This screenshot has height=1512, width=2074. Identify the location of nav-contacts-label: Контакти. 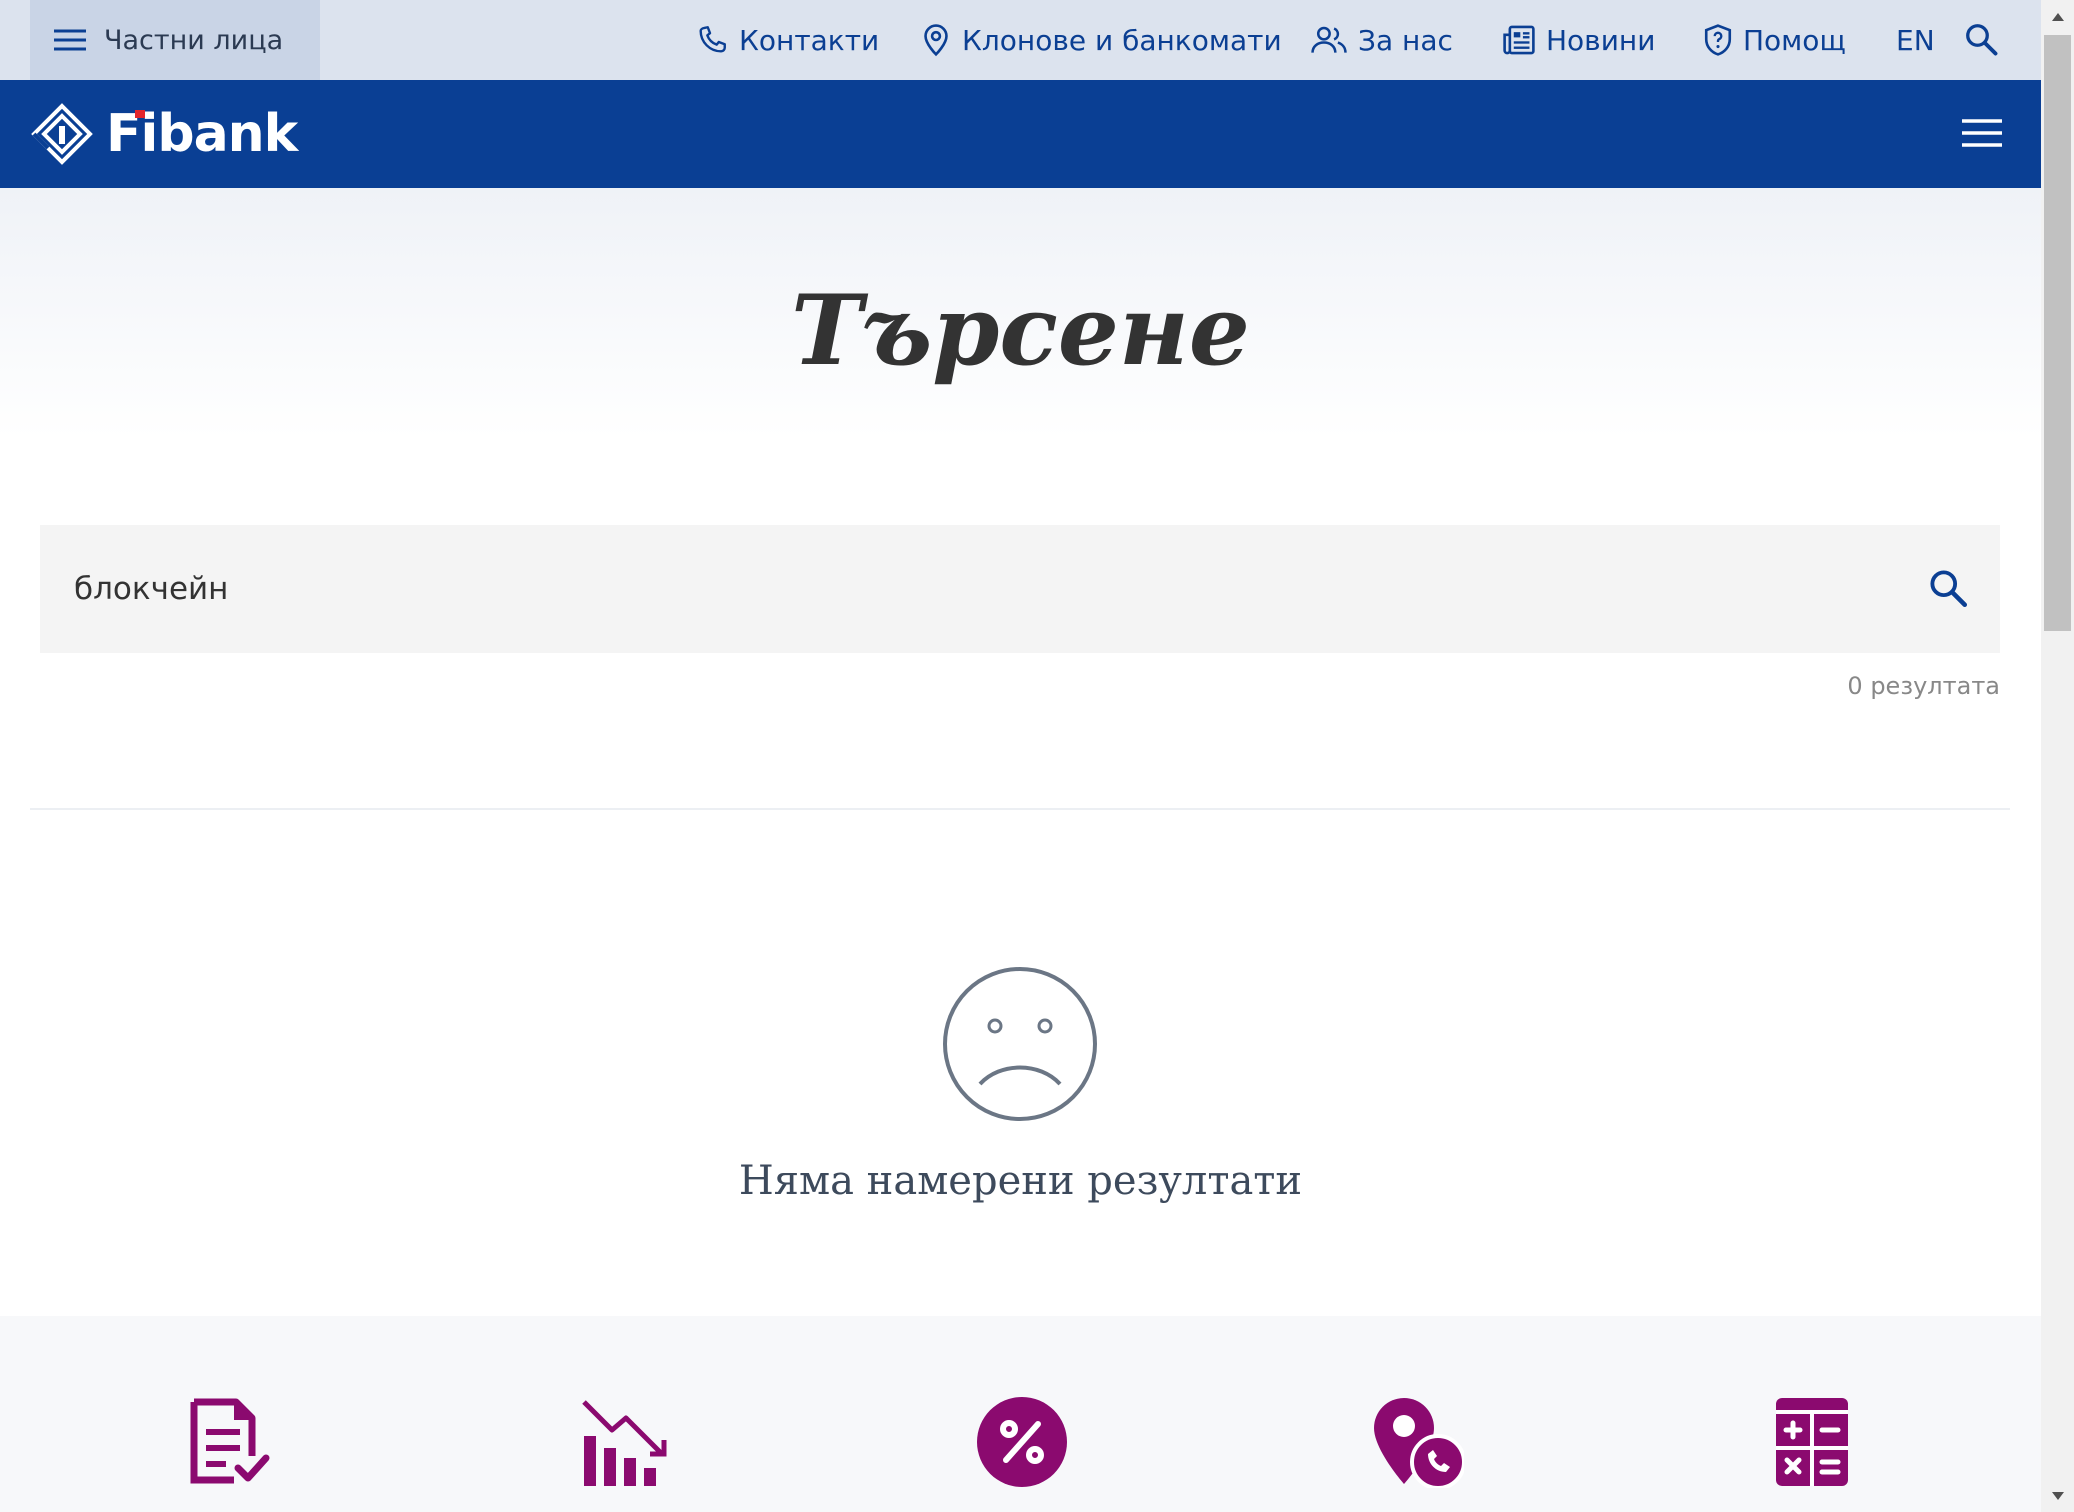
(809, 40).